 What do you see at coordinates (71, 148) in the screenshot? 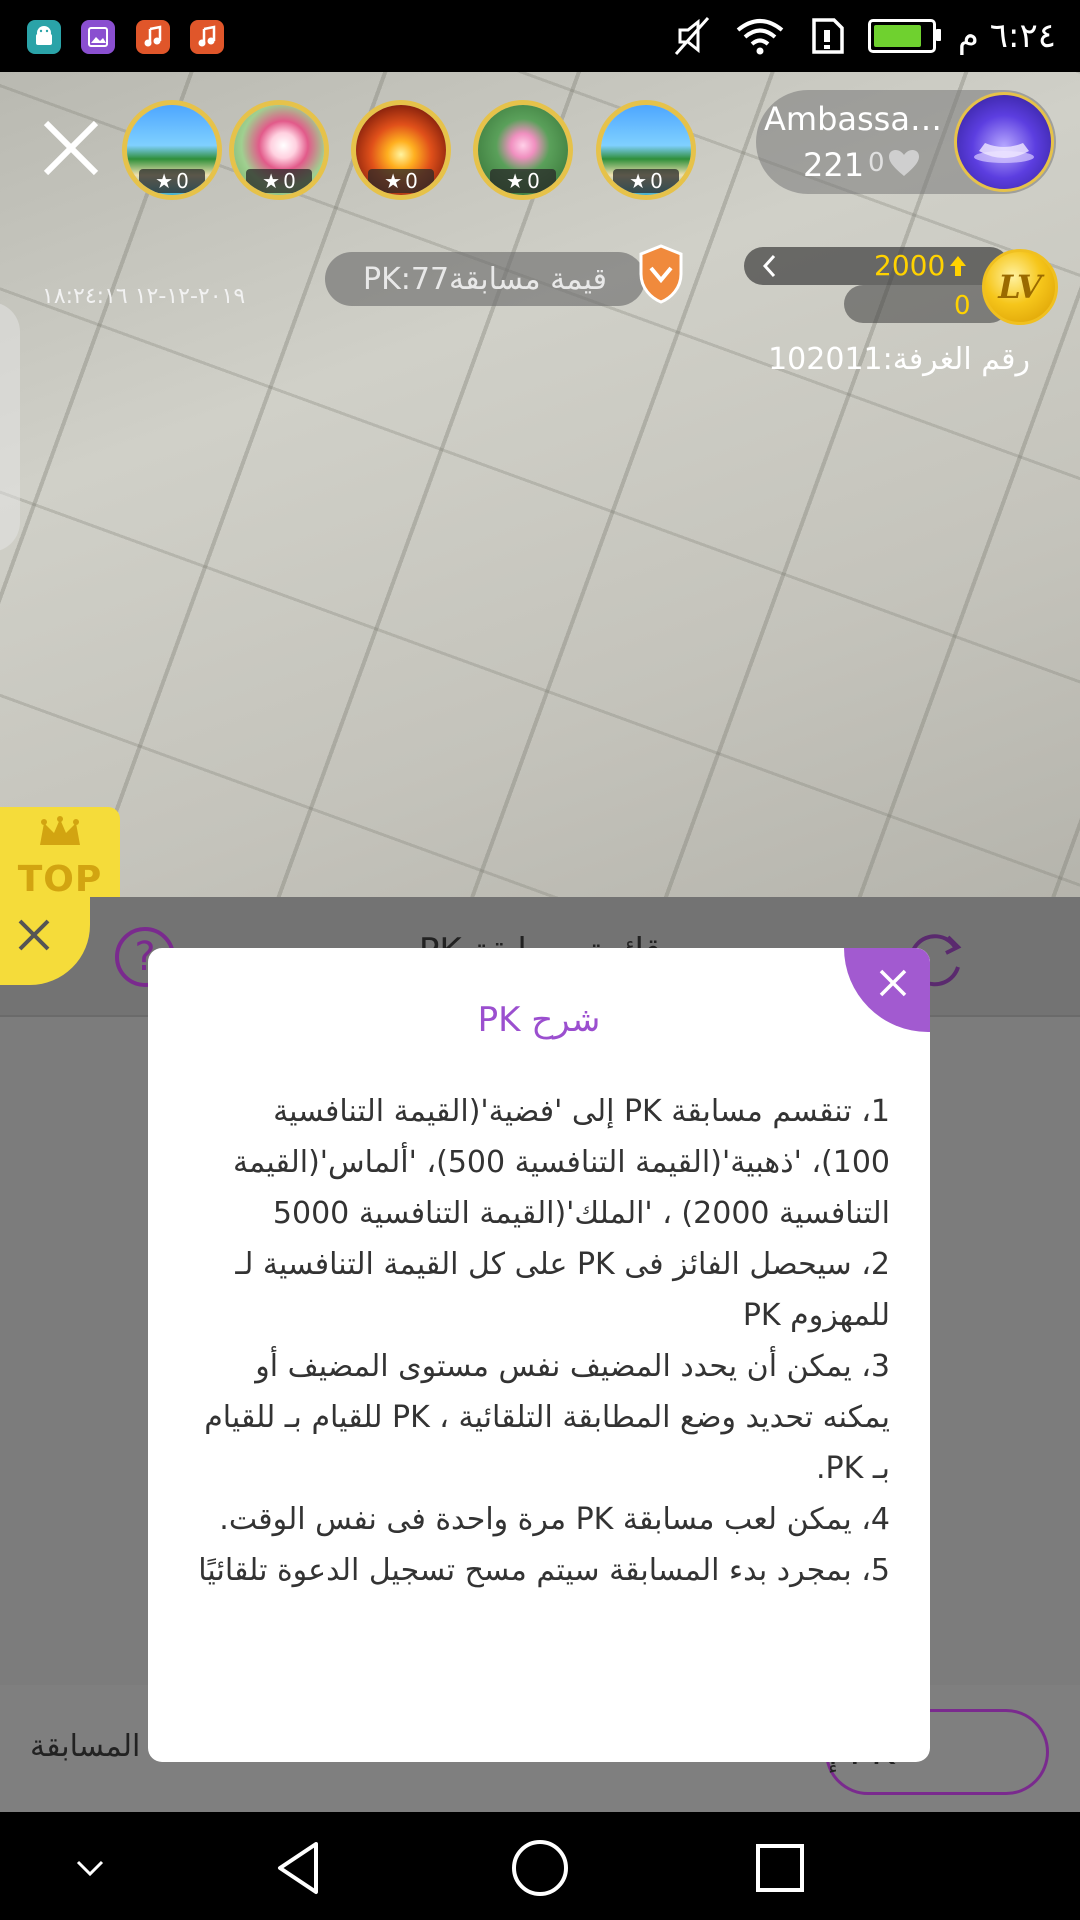
I see `close-room-icon` at bounding box center [71, 148].